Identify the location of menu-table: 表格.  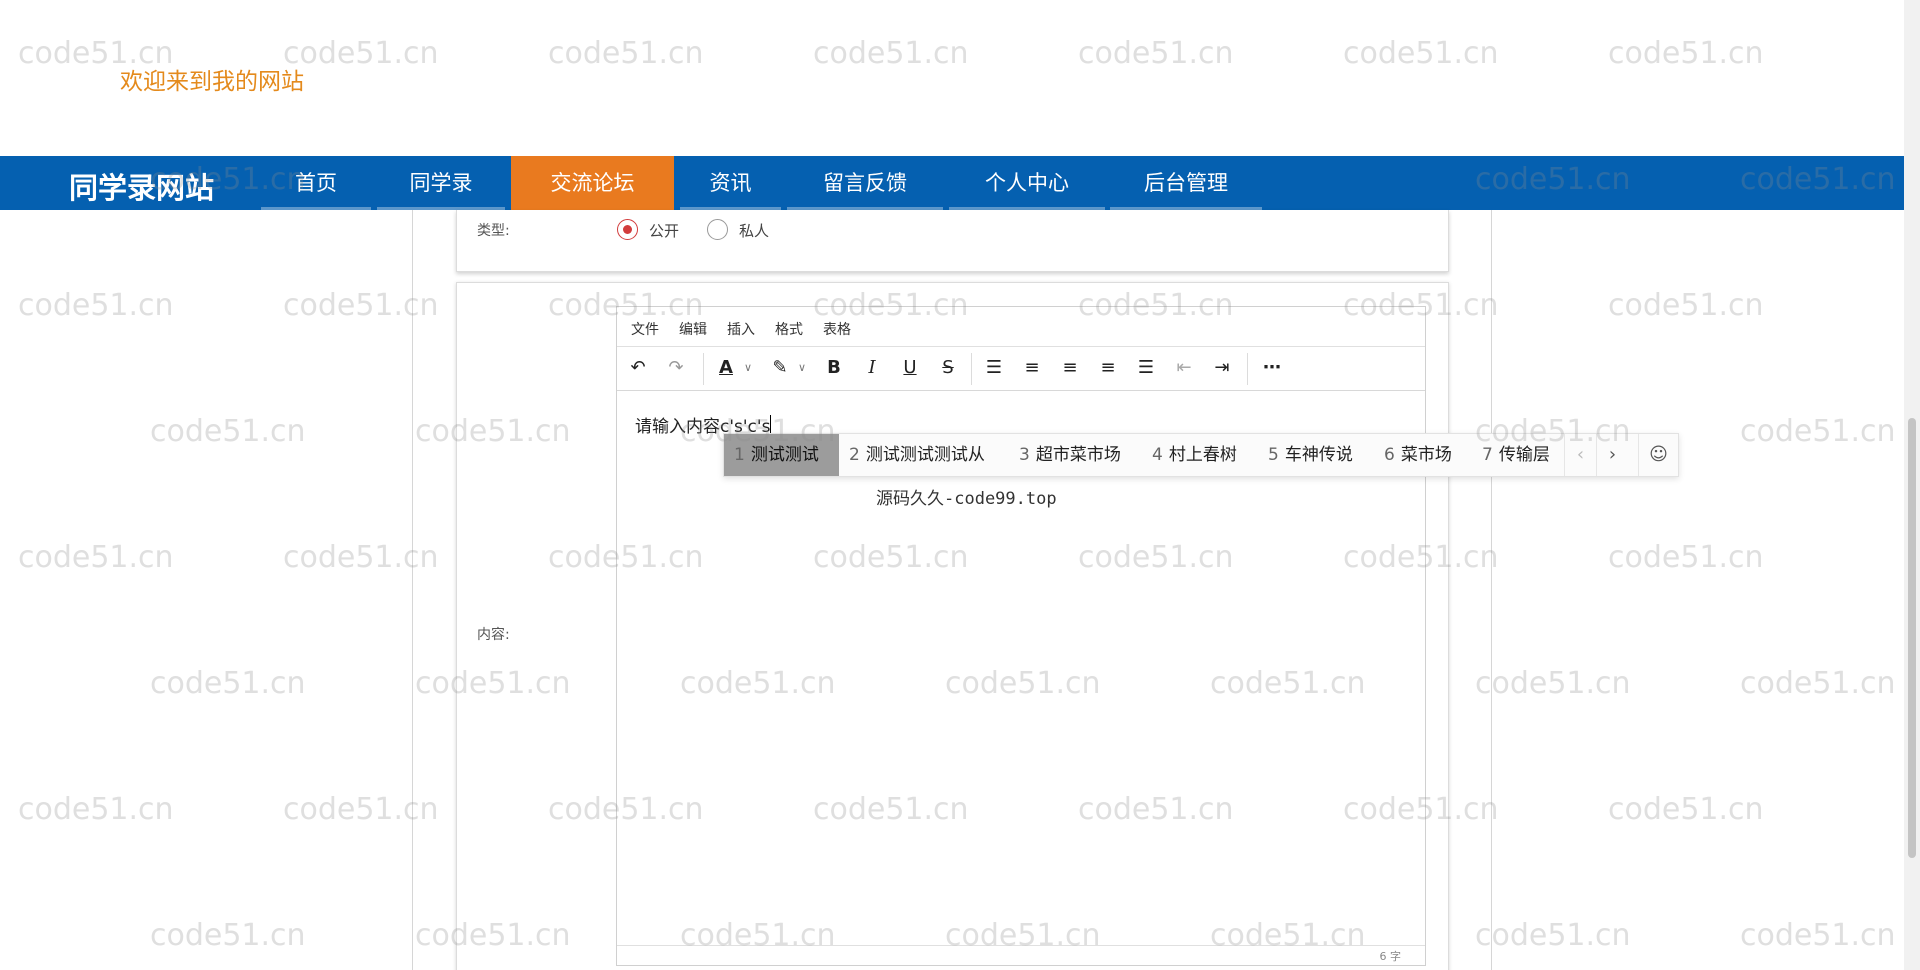
(837, 329).